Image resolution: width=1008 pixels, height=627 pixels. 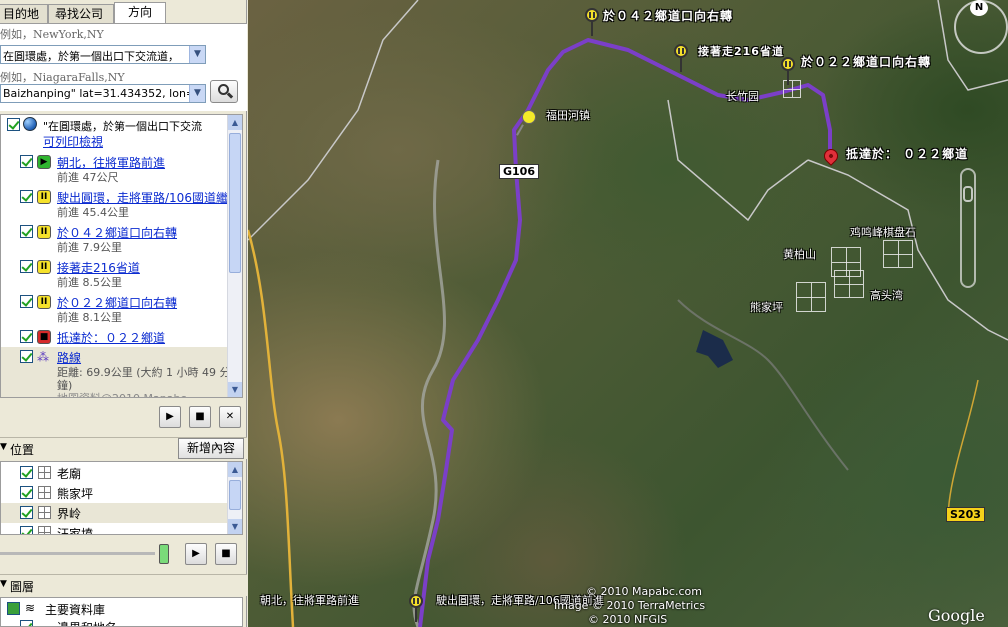 I want to click on step-5-checkbox, so click(x=26, y=301).